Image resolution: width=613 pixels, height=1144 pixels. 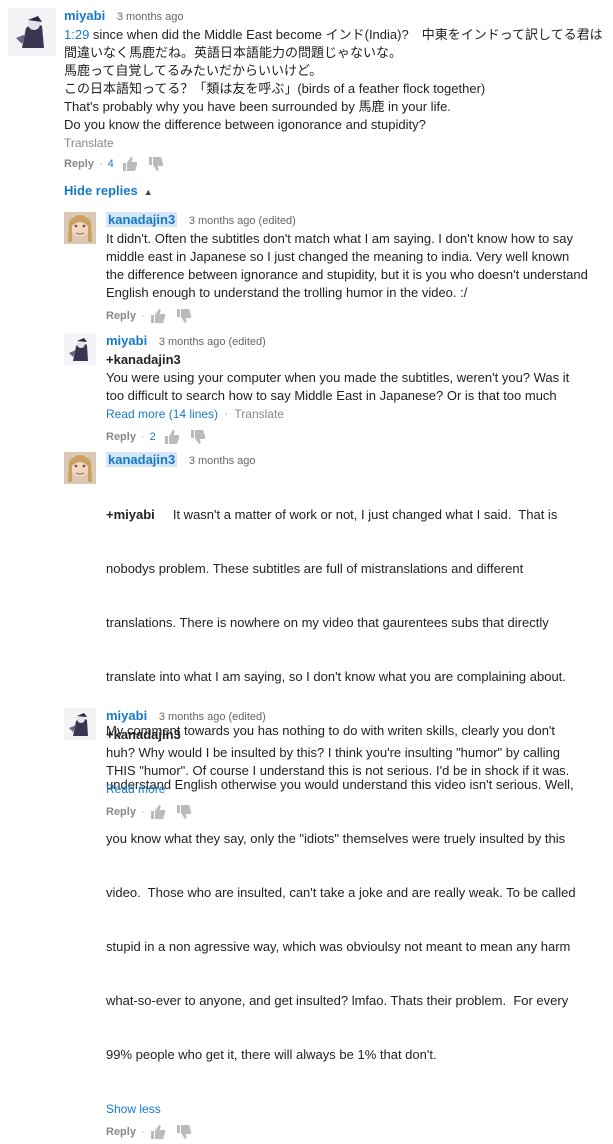 I want to click on read-more-link: Read more (14 lines), so click(x=162, y=414).